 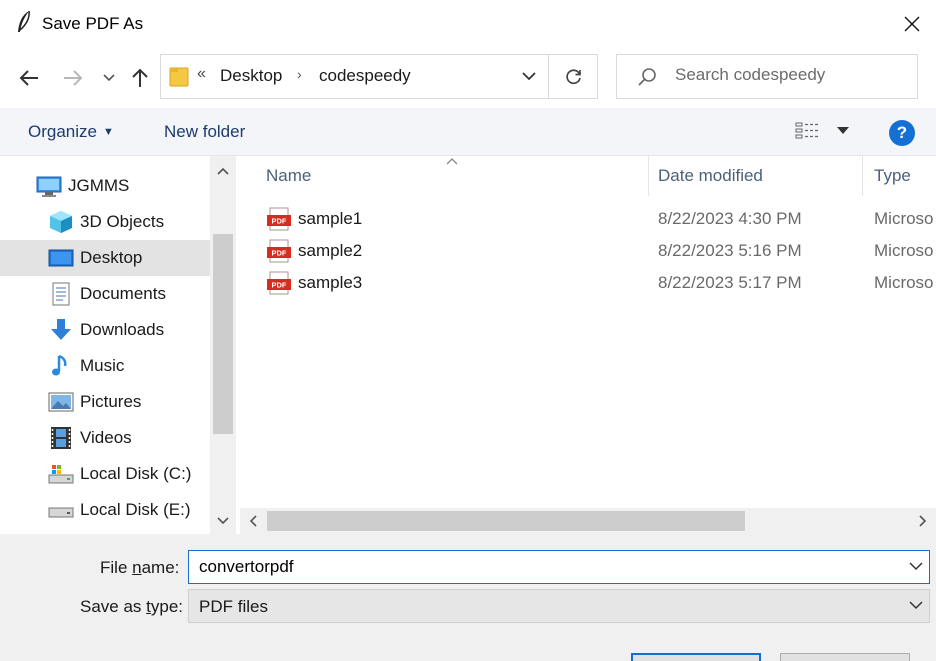 I want to click on recent-locations-button, so click(x=109, y=78).